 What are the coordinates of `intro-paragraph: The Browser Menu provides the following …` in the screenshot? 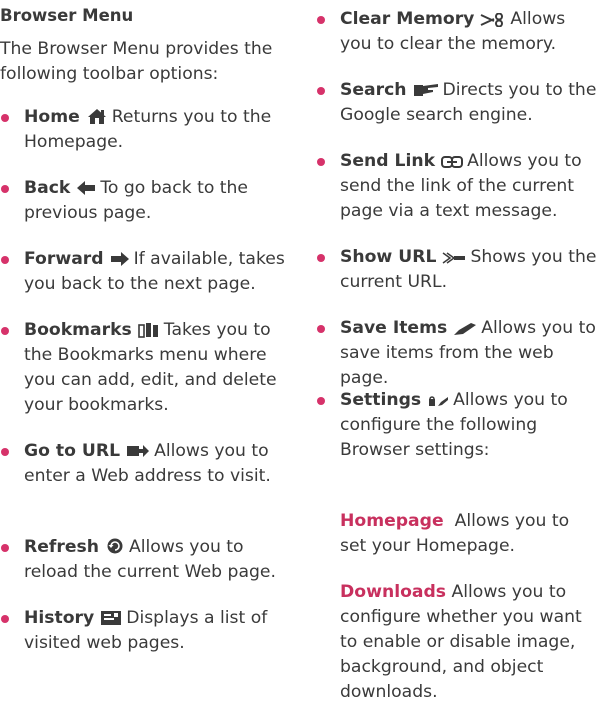 It's located at (136, 61).